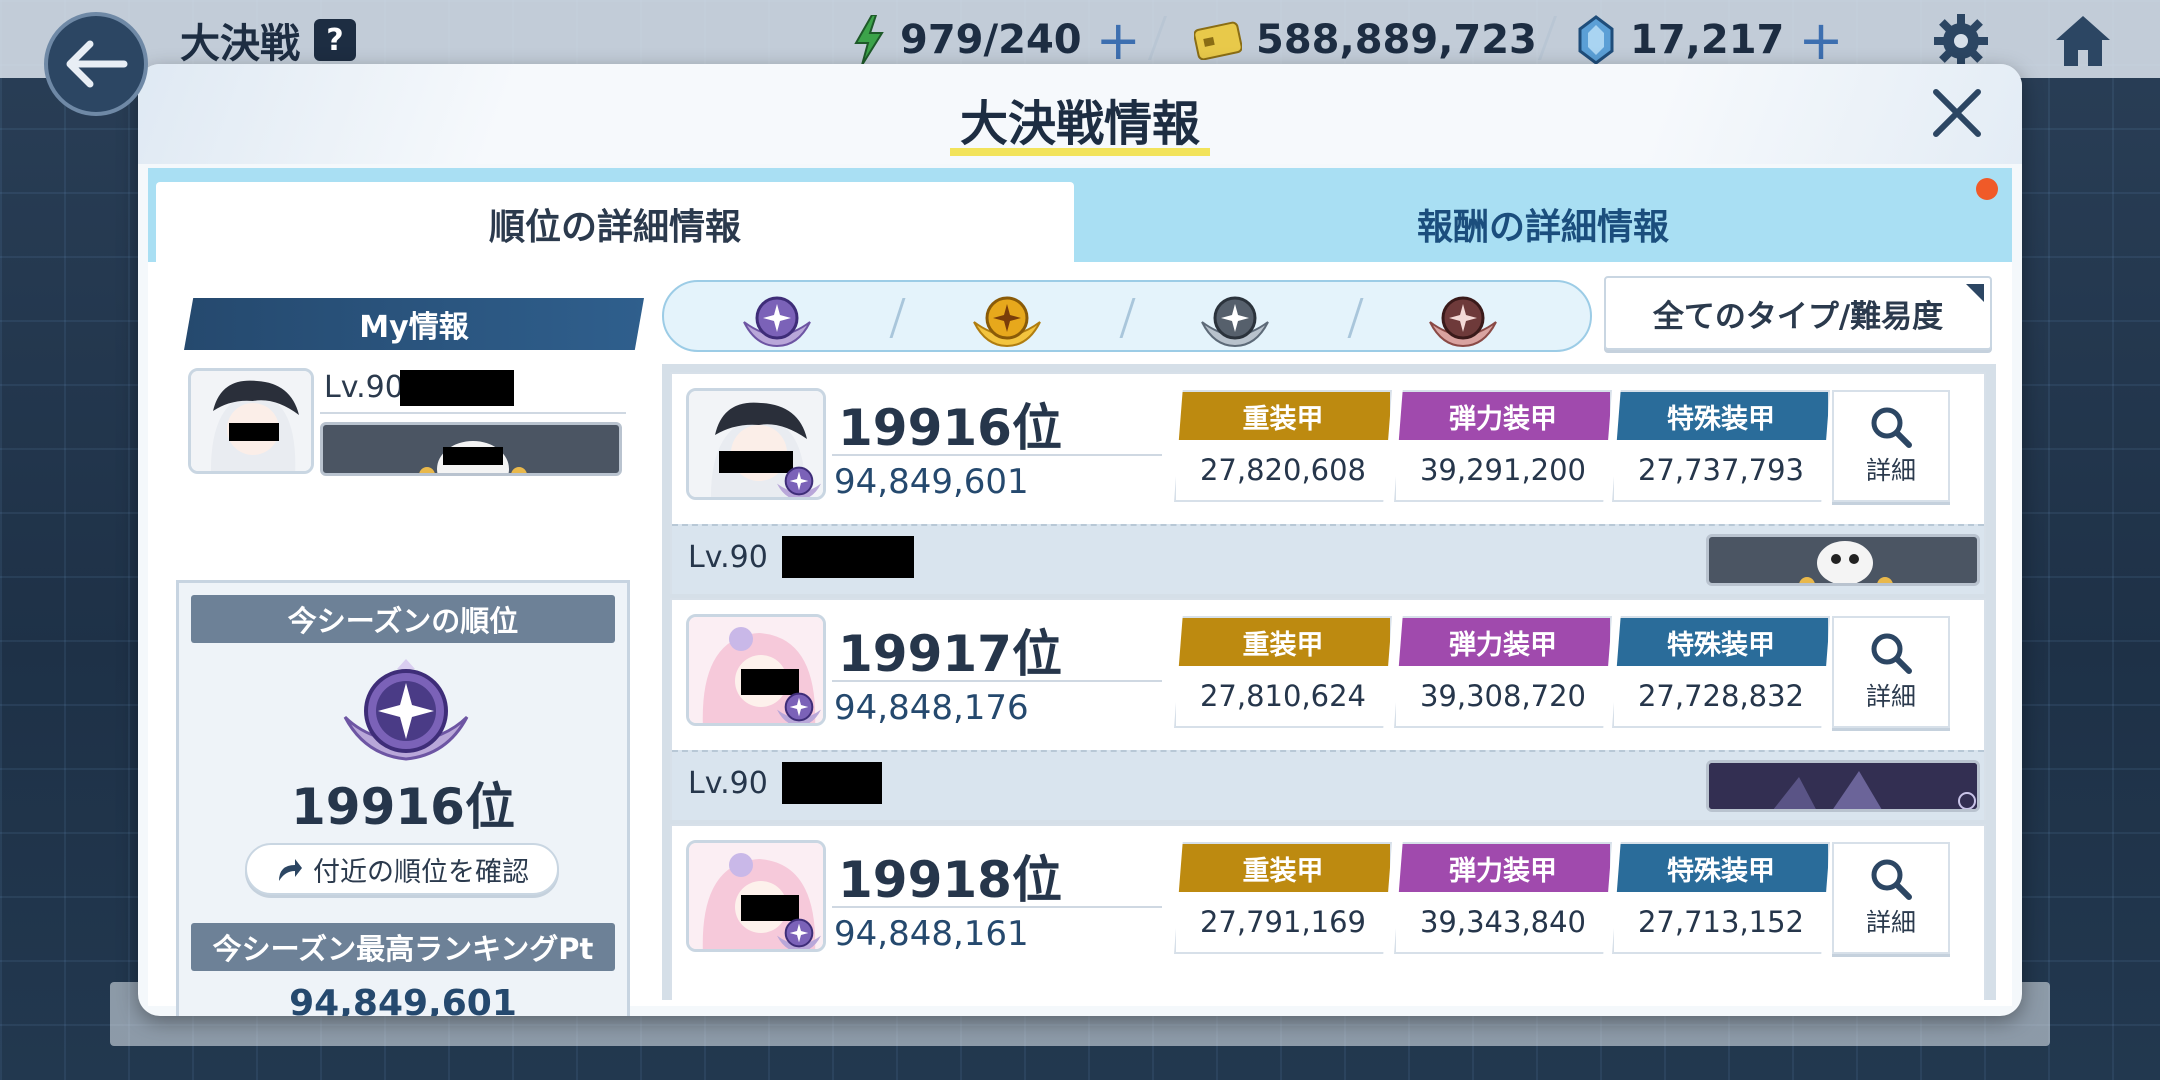 This screenshot has height=1080, width=2160. I want to click on special-armor-score: 特殊装甲 27,737,793, so click(1721, 446).